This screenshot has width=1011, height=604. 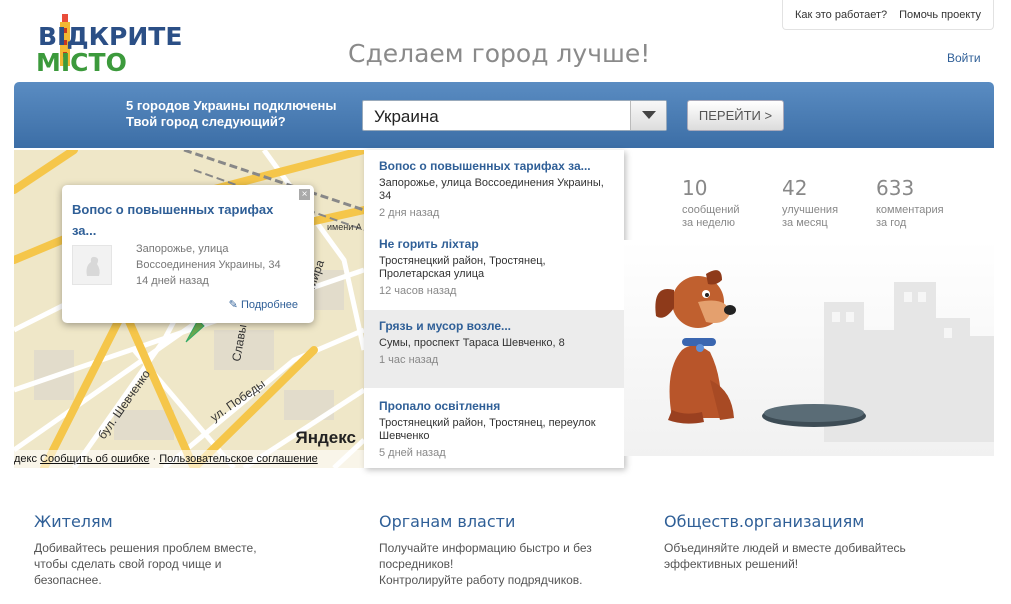 What do you see at coordinates (409, 213) in the screenshot?
I see `issue-time: 2 дня назад` at bounding box center [409, 213].